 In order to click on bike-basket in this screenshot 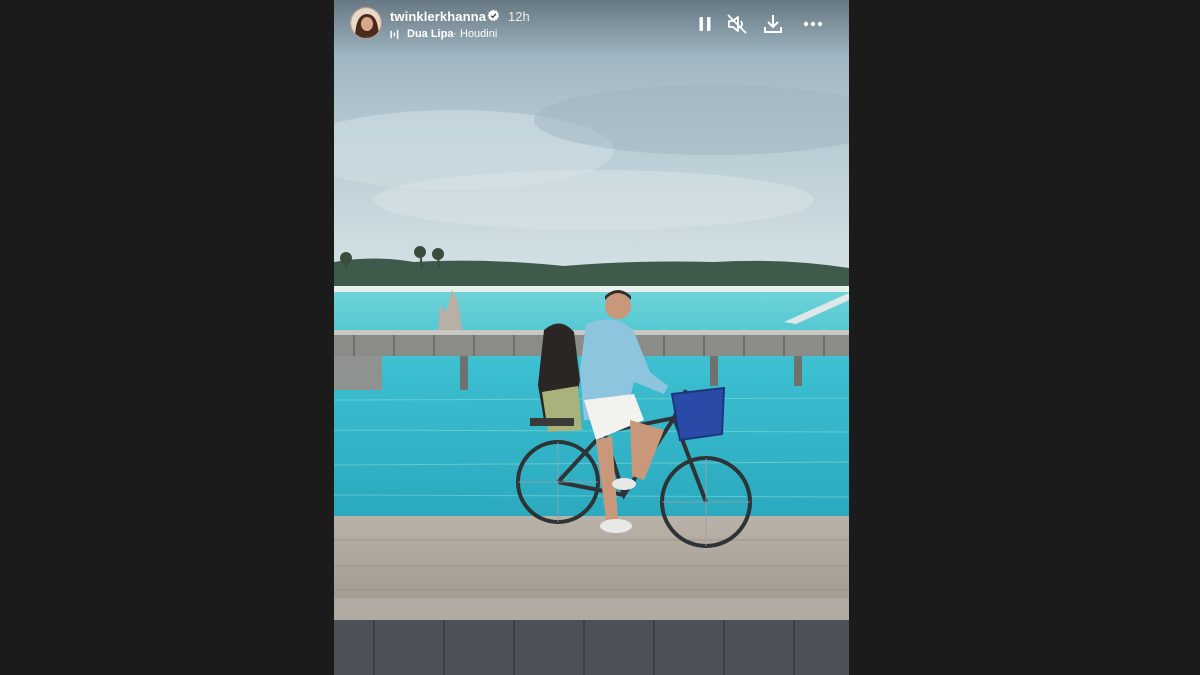, I will do `click(698, 414)`.